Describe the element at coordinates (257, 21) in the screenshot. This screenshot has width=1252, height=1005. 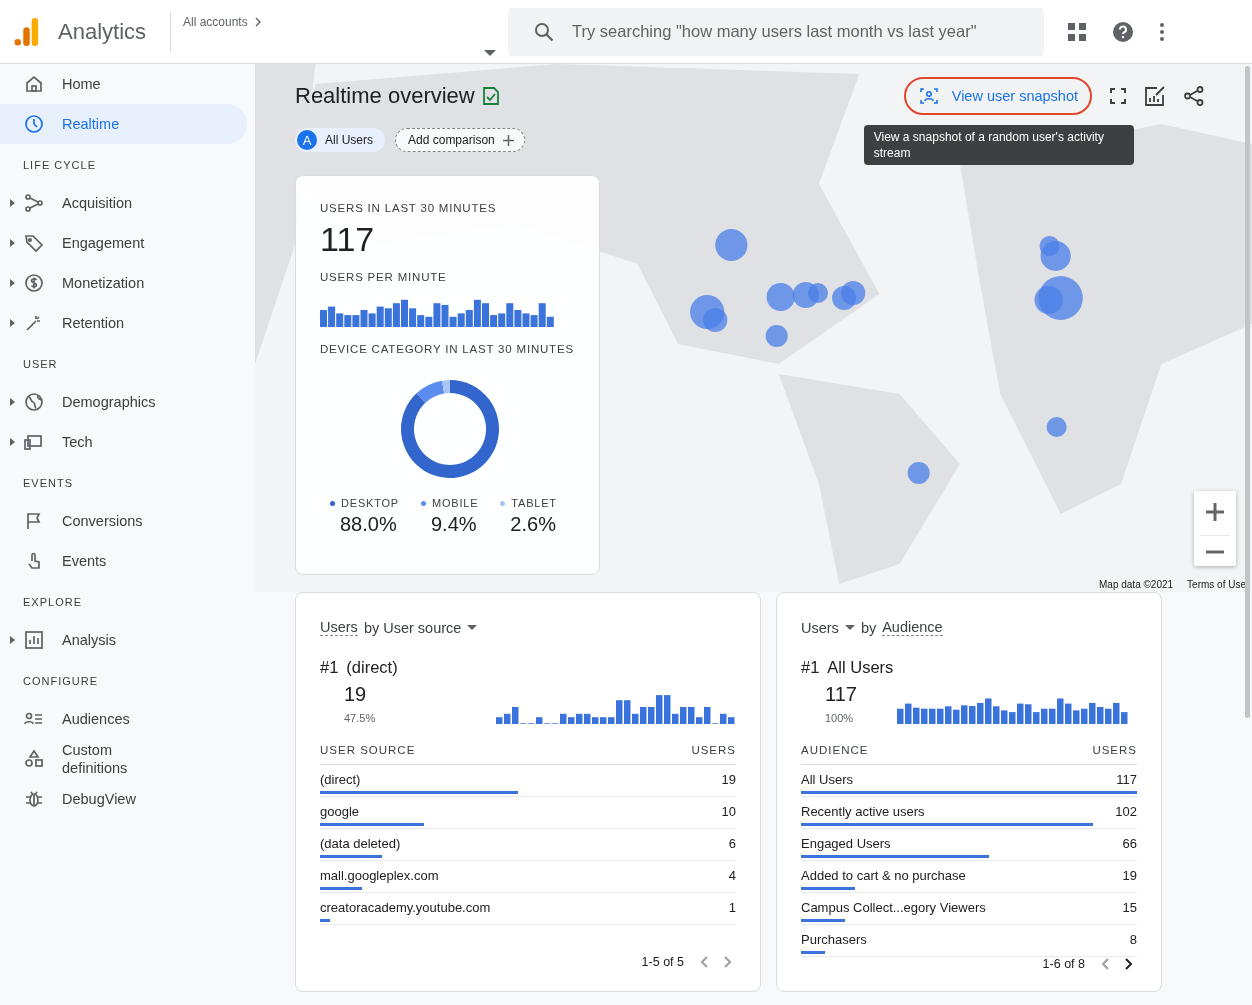
I see `chevron-right-icon` at that location.